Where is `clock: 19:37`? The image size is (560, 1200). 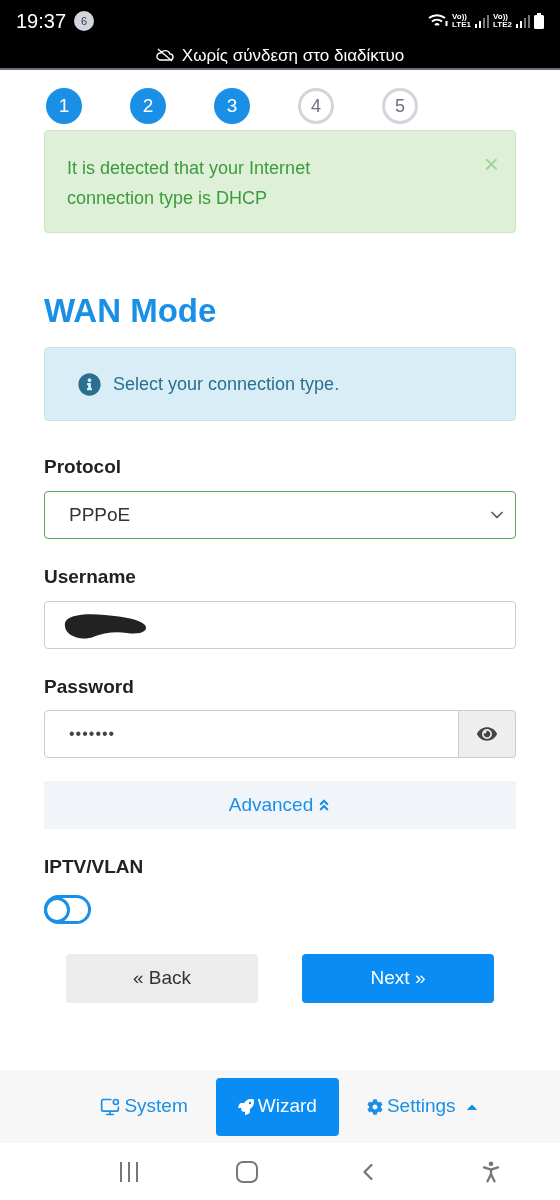 clock: 19:37 is located at coordinates (41, 22).